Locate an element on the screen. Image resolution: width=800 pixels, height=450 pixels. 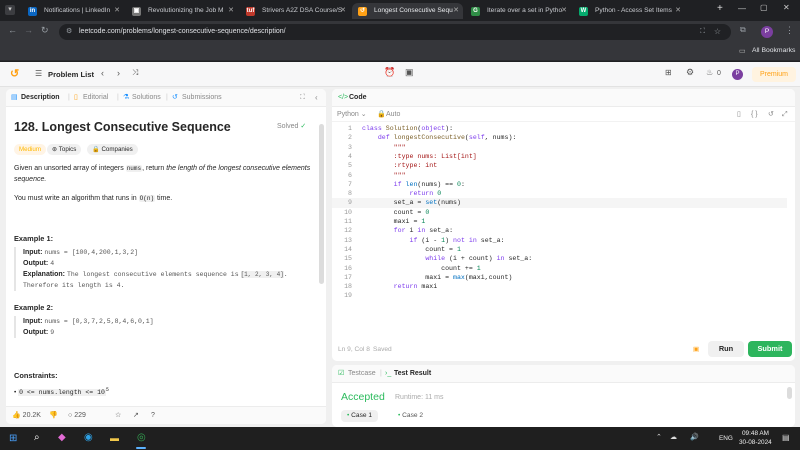
profile-avatar: P is located at coordinates (767, 32).